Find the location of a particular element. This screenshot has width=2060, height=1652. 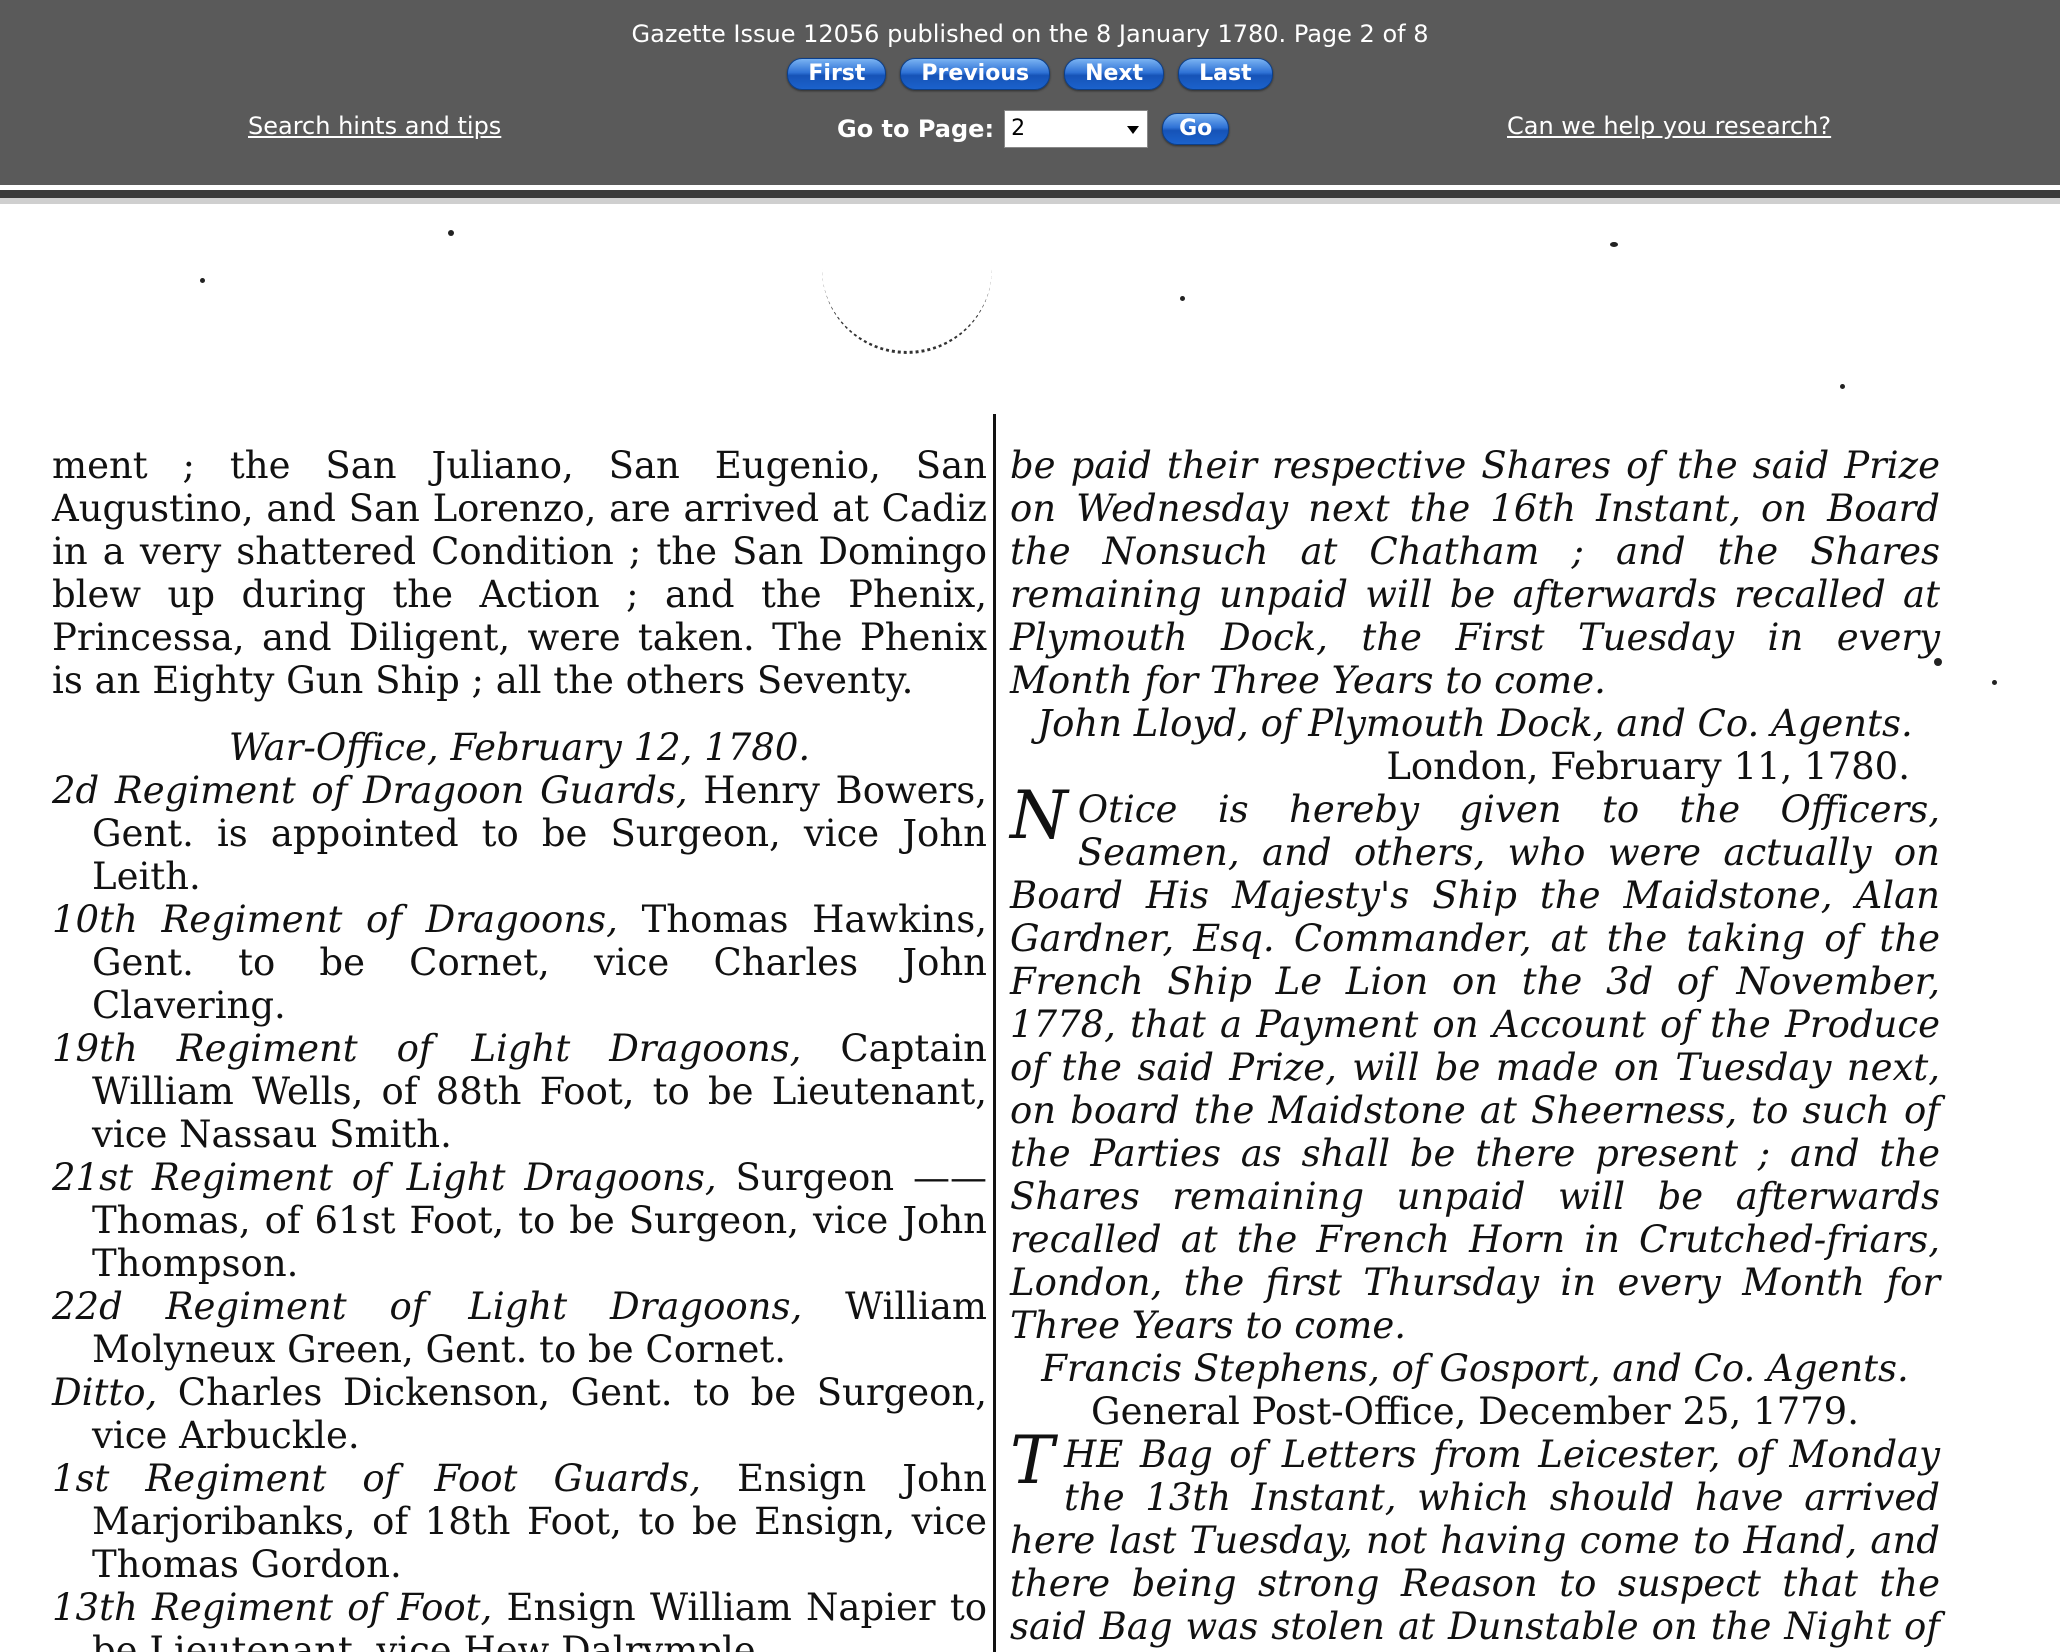

chevron-down-icon is located at coordinates (1133, 130).